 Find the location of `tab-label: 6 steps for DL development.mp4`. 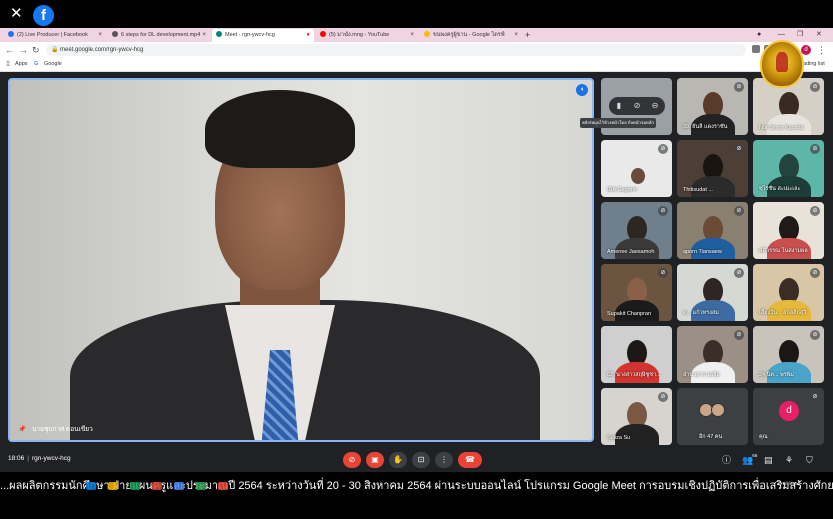

tab-label: 6 steps for DL development.mp4 is located at coordinates (161, 35).